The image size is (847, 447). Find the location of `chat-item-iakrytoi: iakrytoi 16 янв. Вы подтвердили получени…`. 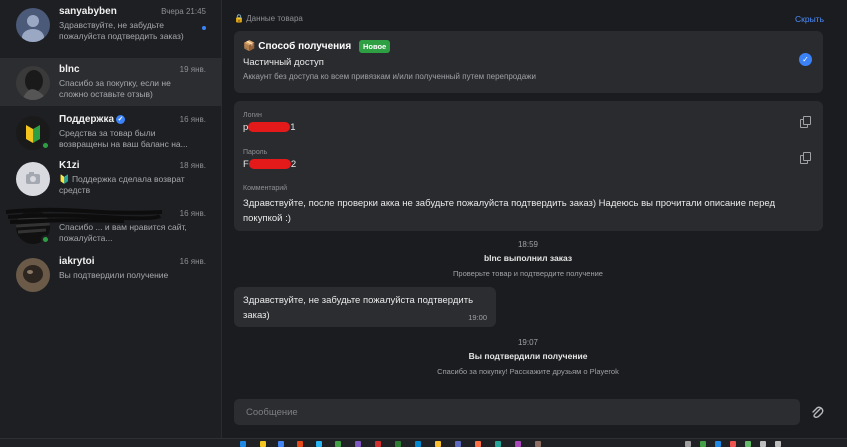

chat-item-iakrytoi: iakrytoi 16 янв. Вы подтвердили получени… is located at coordinates (111, 274).